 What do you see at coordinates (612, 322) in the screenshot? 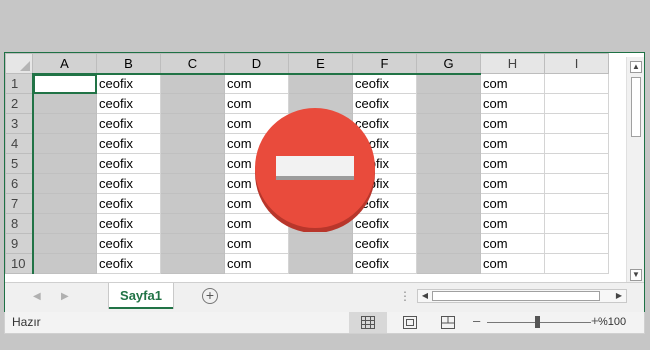
I see `zoom-level: %100` at bounding box center [612, 322].